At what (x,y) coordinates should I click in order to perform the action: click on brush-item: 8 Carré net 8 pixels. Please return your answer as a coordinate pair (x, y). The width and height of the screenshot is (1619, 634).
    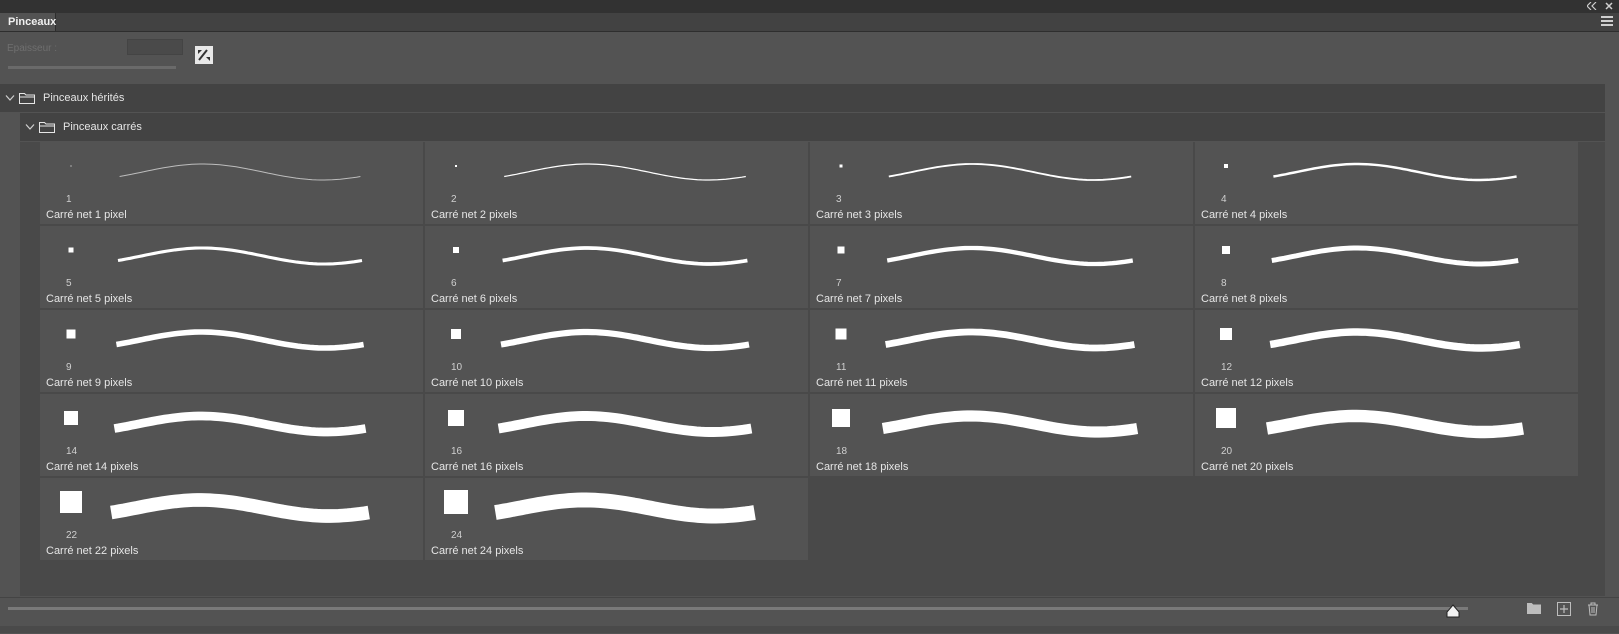
    Looking at the image, I should click on (1386, 267).